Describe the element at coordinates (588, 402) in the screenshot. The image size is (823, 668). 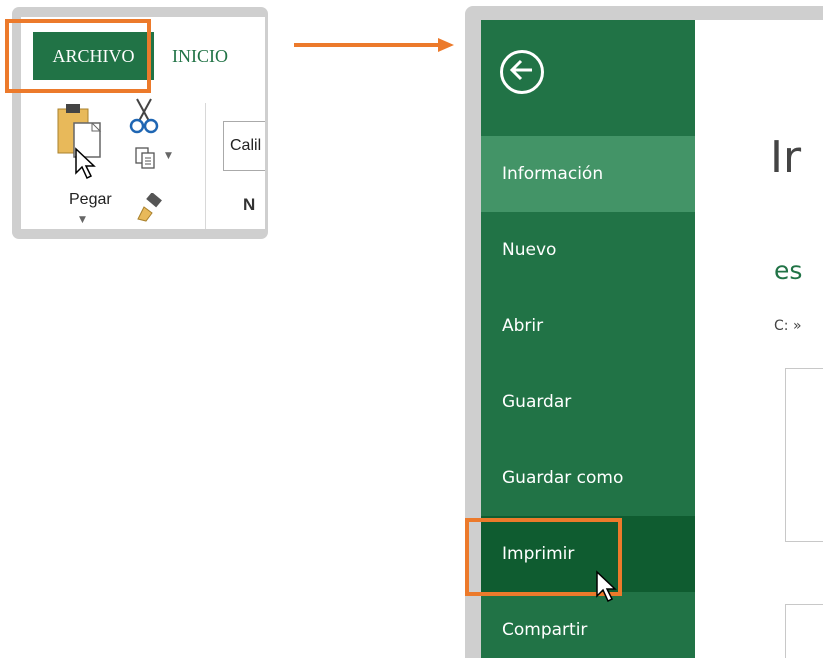
I see `menu-item-guardar: Guardar` at that location.